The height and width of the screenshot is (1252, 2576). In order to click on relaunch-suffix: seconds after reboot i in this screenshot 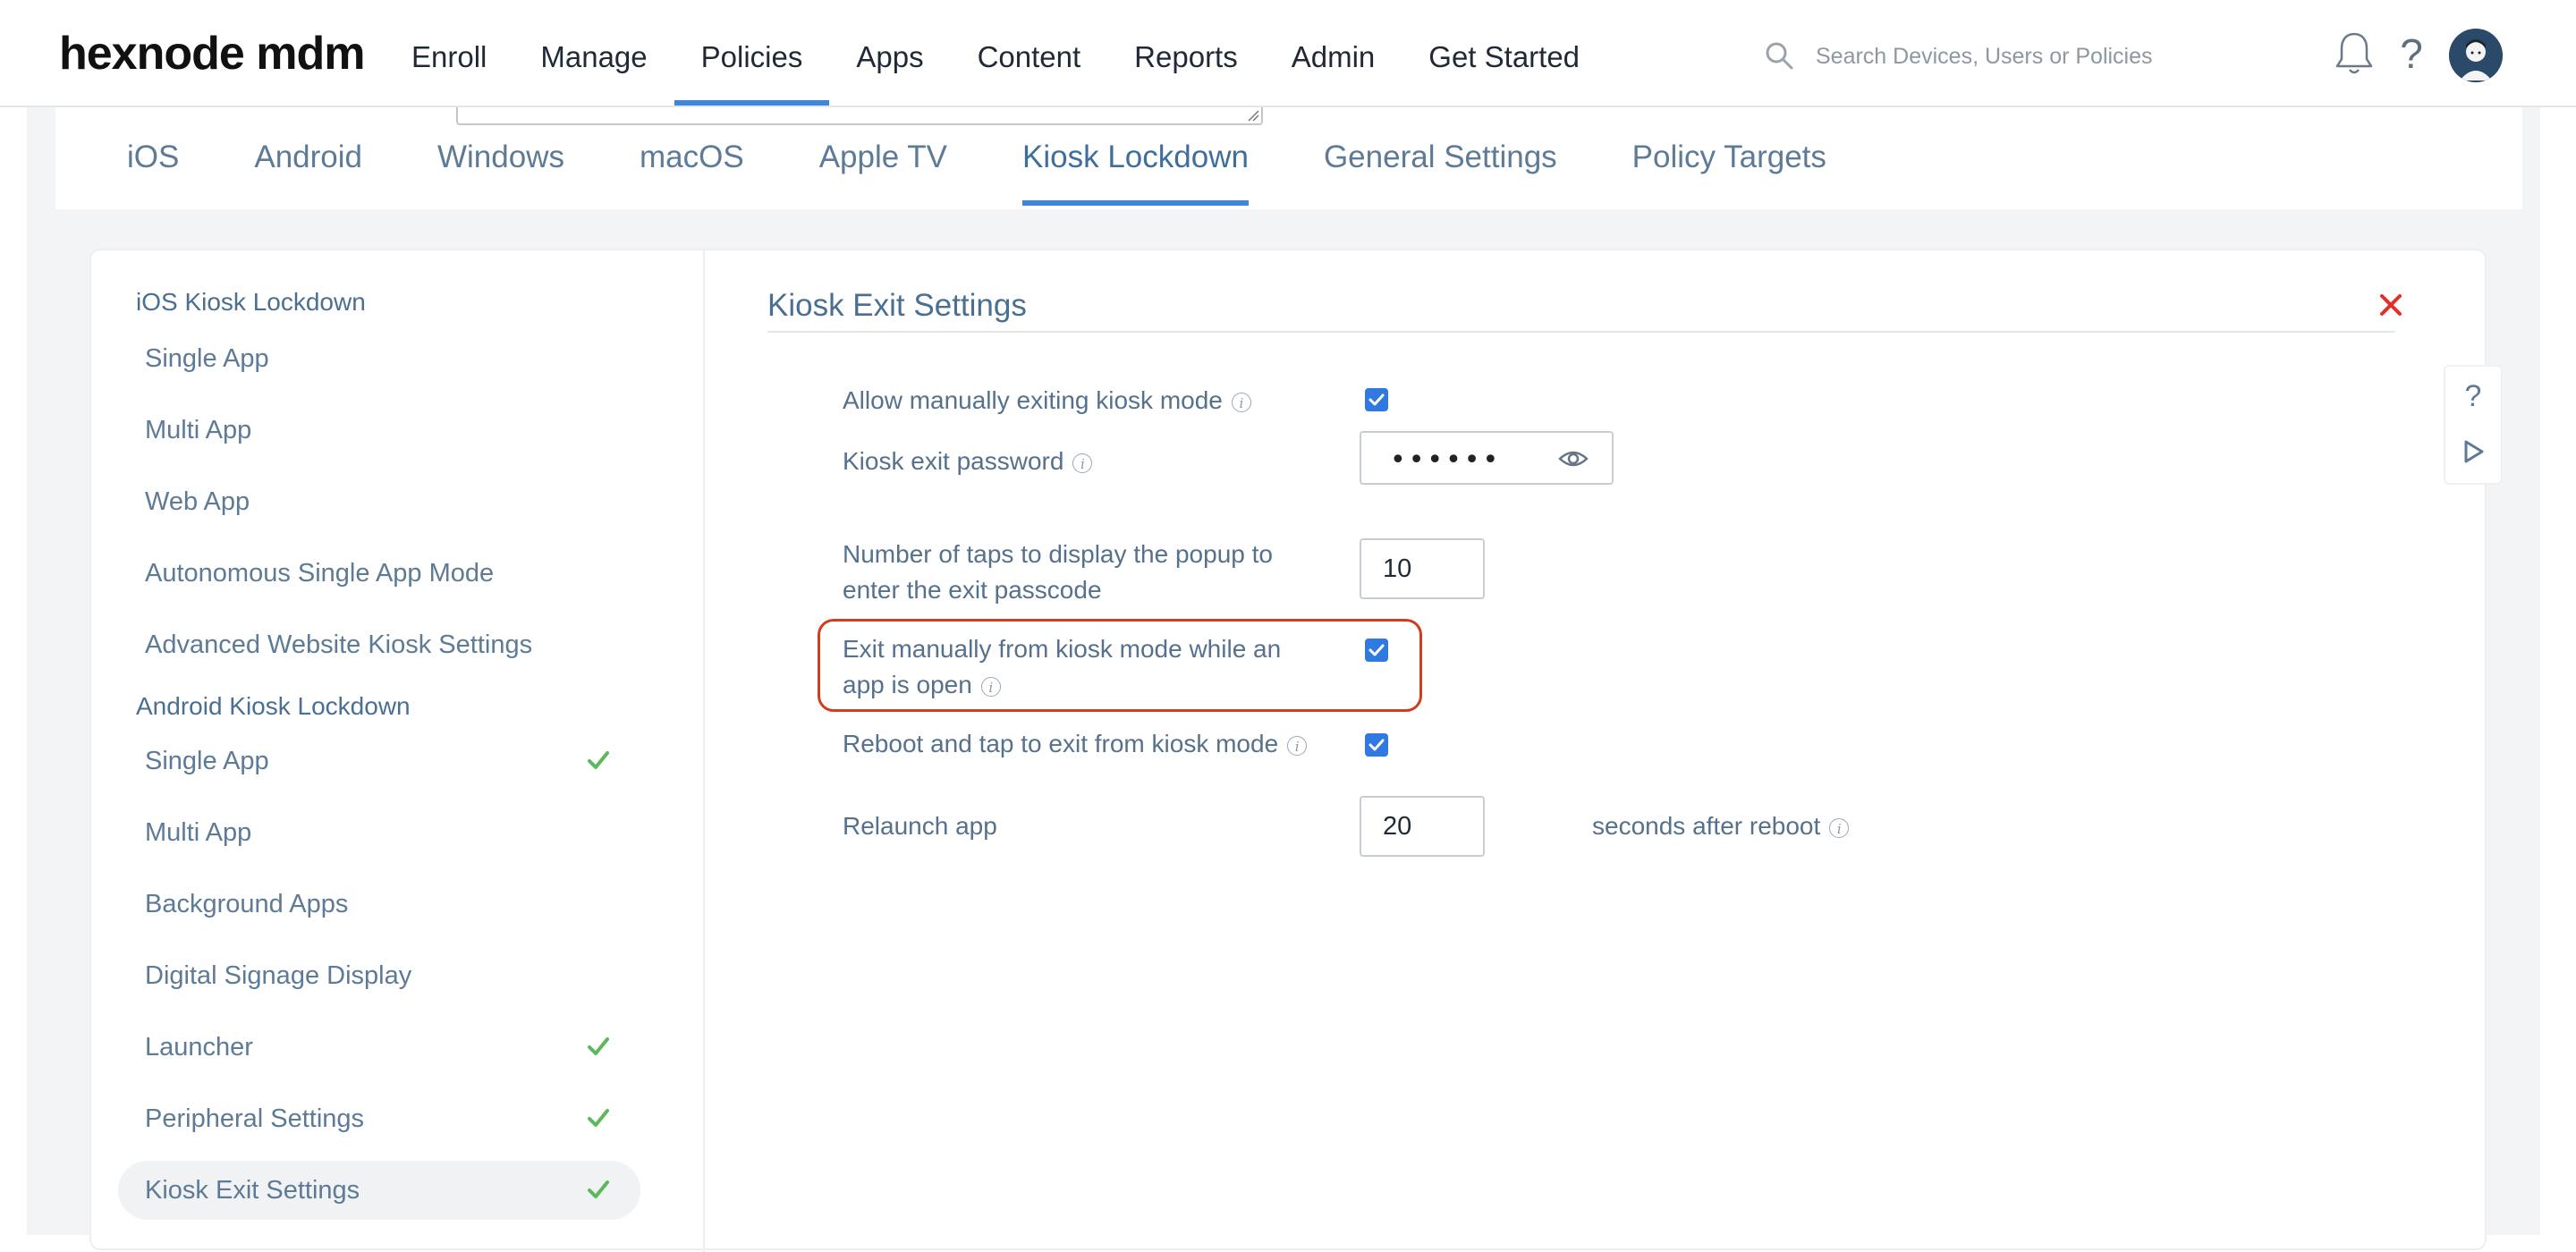, I will do `click(1721, 826)`.